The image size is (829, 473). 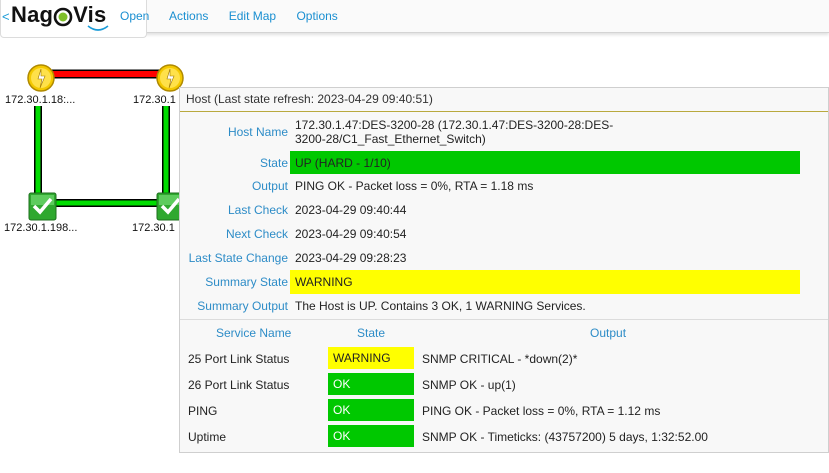 What do you see at coordinates (256, 234) in the screenshot?
I see `next-check-label: Next Check` at bounding box center [256, 234].